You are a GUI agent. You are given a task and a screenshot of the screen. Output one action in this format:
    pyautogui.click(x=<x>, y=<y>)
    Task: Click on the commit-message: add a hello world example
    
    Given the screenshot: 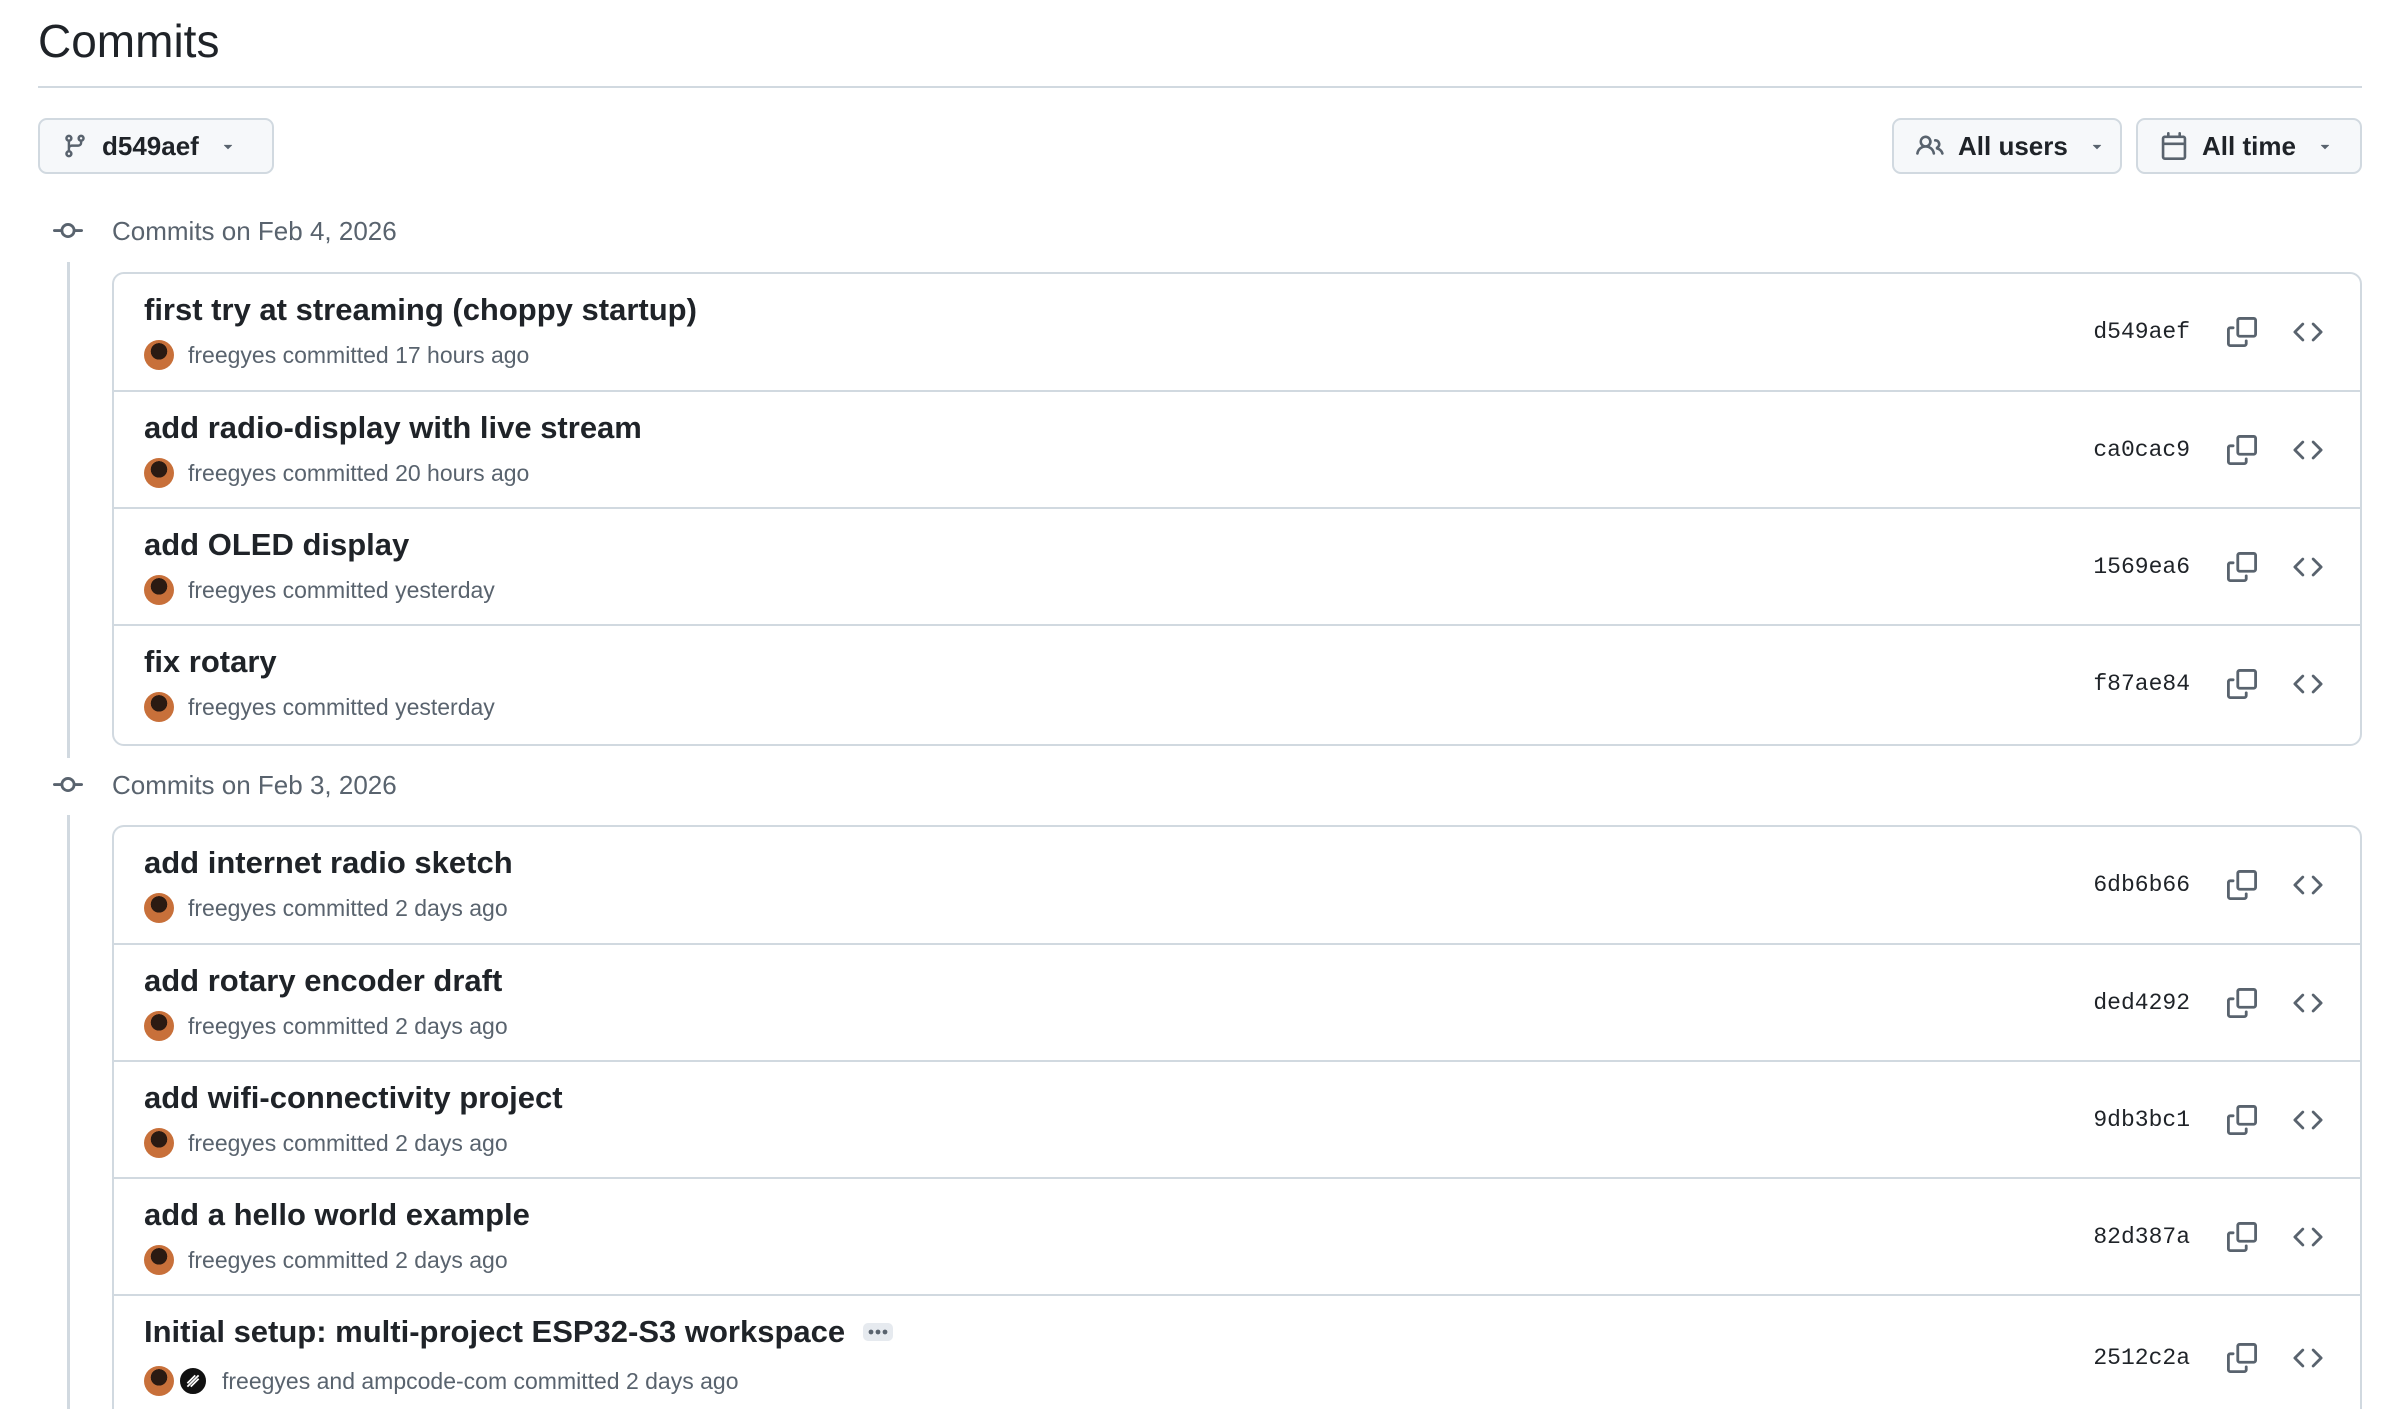 What is the action you would take?
    pyautogui.click(x=337, y=1215)
    